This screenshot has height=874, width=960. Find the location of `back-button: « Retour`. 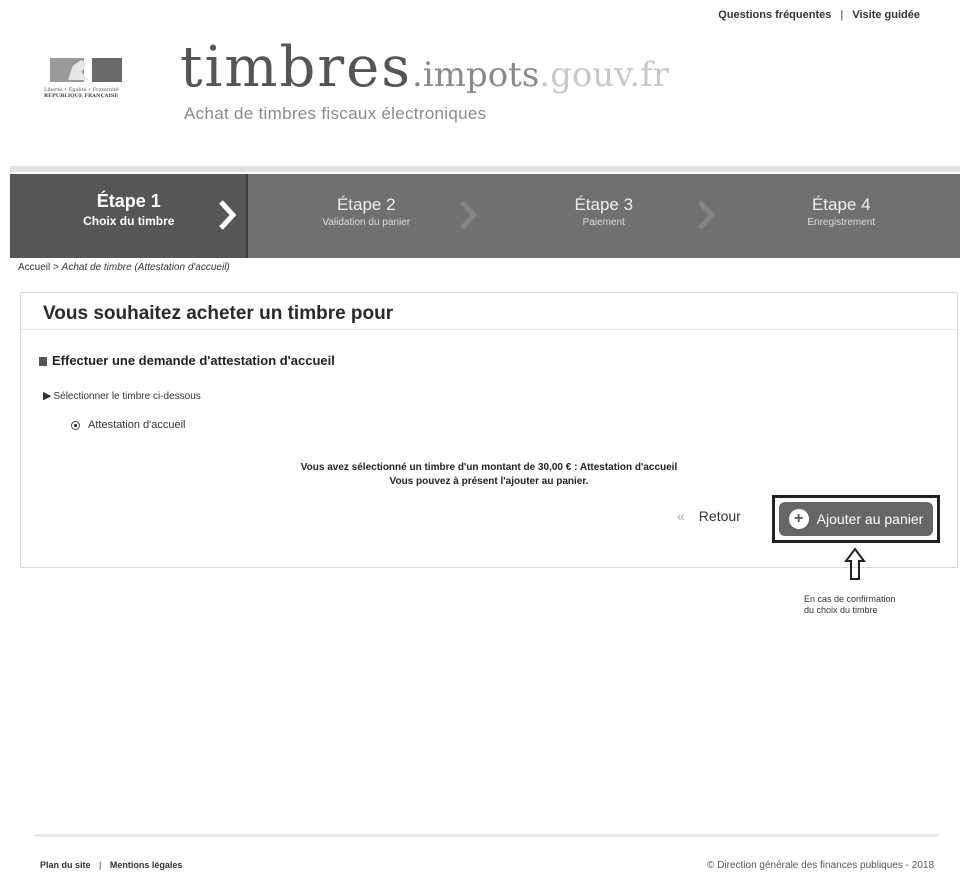

back-button: « Retour is located at coordinates (709, 516).